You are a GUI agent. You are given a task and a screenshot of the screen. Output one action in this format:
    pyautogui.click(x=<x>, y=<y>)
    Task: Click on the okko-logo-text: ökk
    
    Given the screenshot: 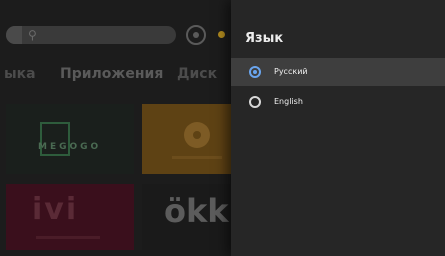 What is the action you would take?
    pyautogui.click(x=196, y=211)
    